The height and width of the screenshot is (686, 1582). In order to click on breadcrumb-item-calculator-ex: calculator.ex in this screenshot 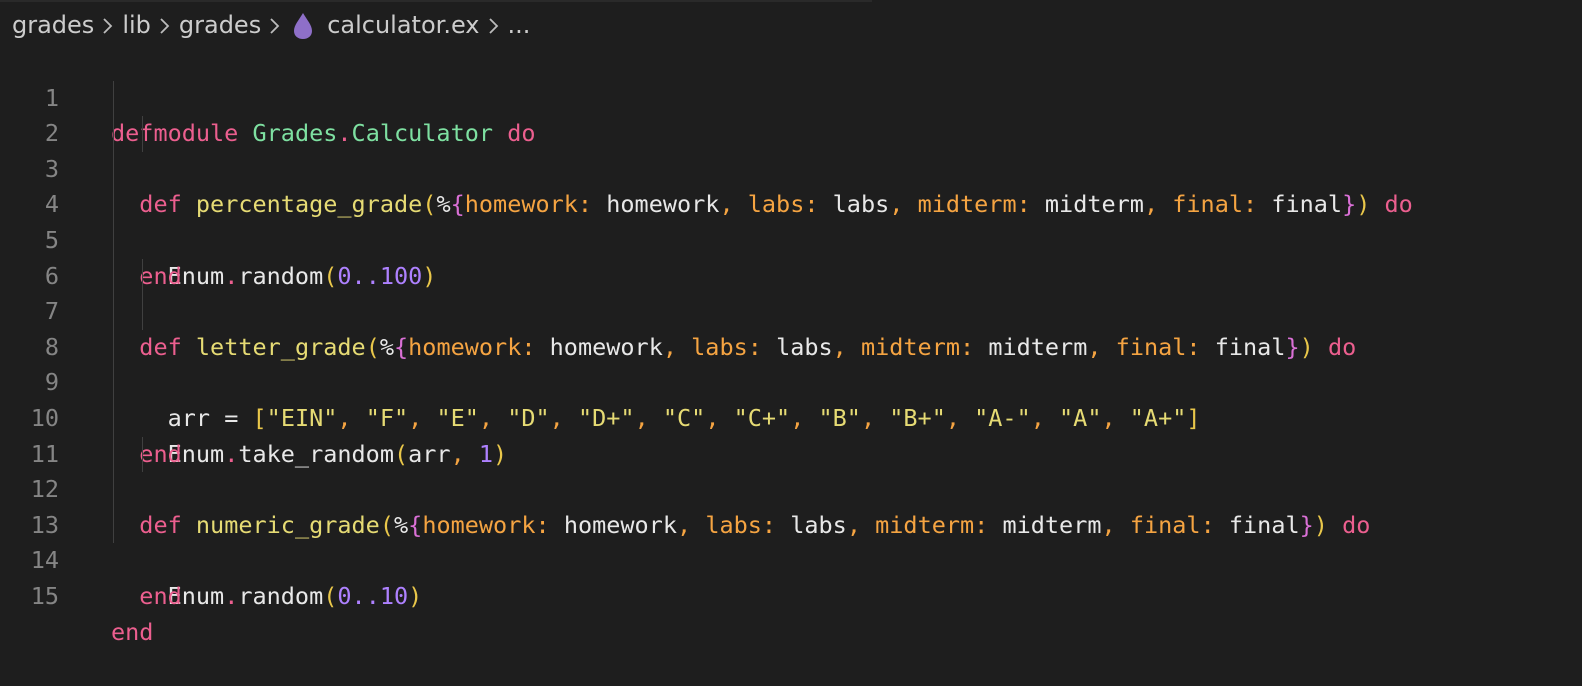, I will do `click(403, 25)`.